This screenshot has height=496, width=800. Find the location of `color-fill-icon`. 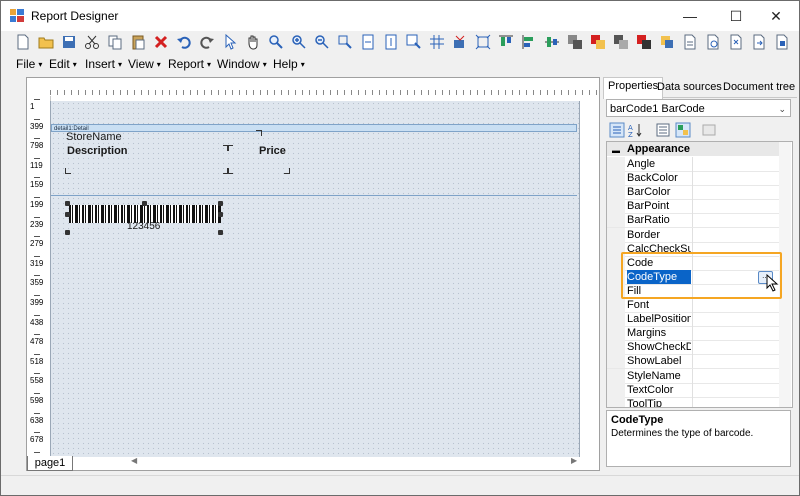

color-fill-icon is located at coordinates (598, 42).